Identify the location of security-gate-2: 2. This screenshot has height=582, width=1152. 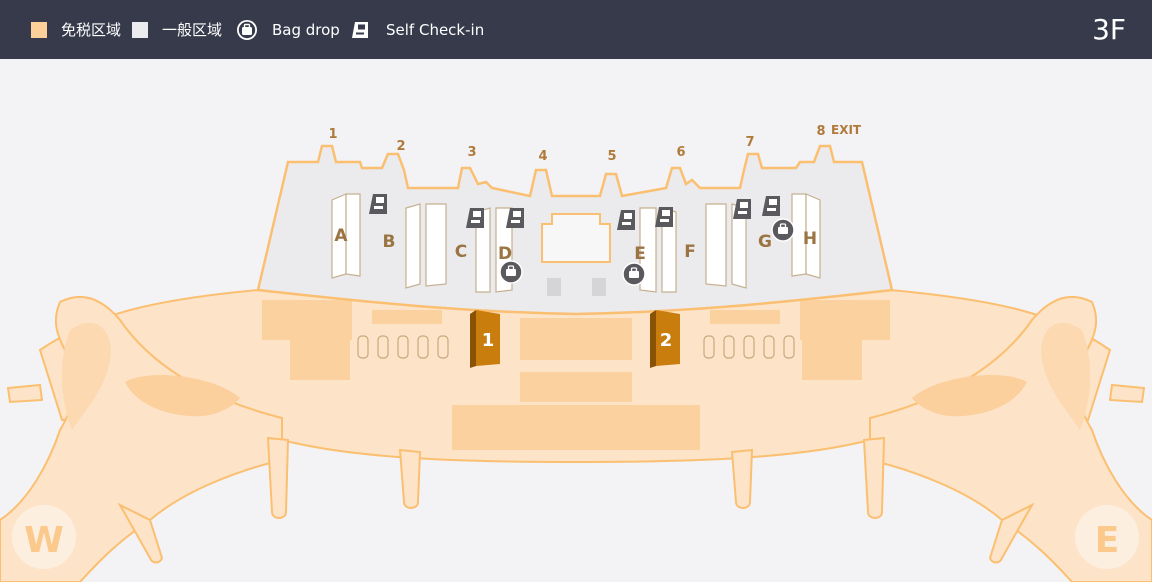
(665, 339).